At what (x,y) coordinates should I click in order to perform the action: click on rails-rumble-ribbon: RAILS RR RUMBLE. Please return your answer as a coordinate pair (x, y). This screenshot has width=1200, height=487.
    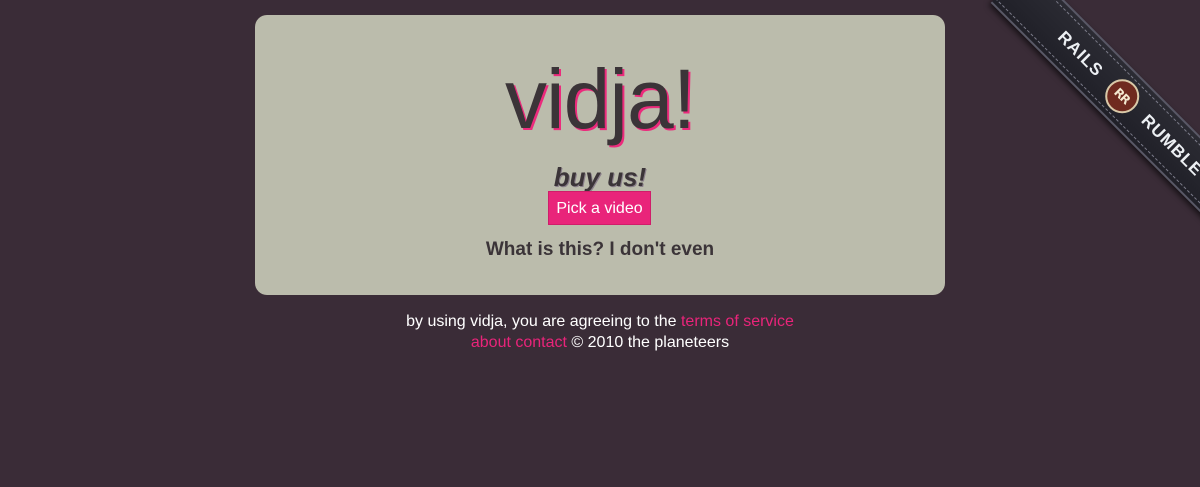
    Looking at the image, I should click on (1085, 115).